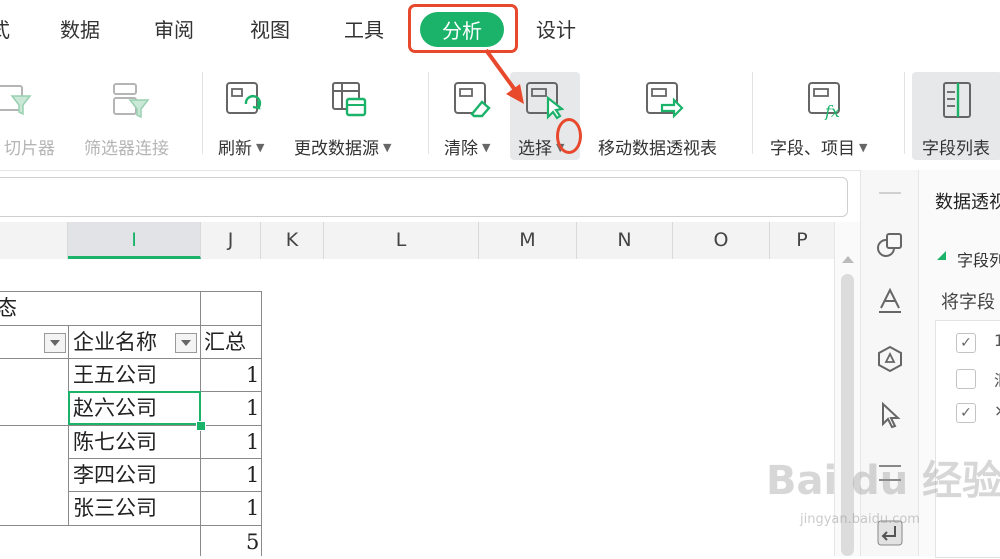 The image size is (1000, 559). Describe the element at coordinates (424, 197) in the screenshot. I see `formula-input` at that location.